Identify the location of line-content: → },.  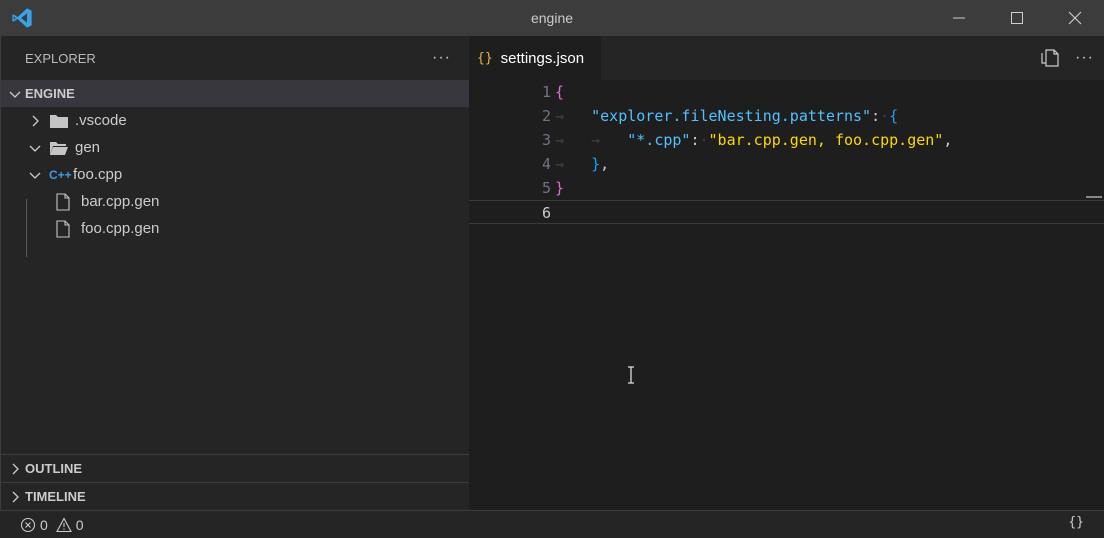
(582, 164).